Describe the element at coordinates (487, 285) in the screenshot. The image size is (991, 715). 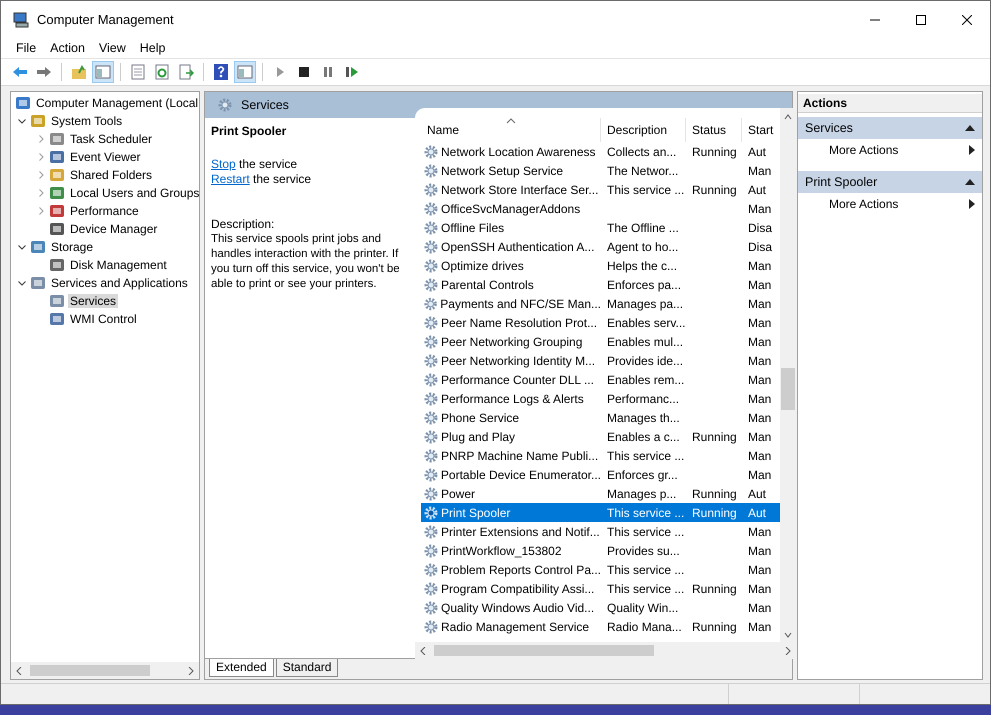
I see `table-cell: Parental Controls` at that location.